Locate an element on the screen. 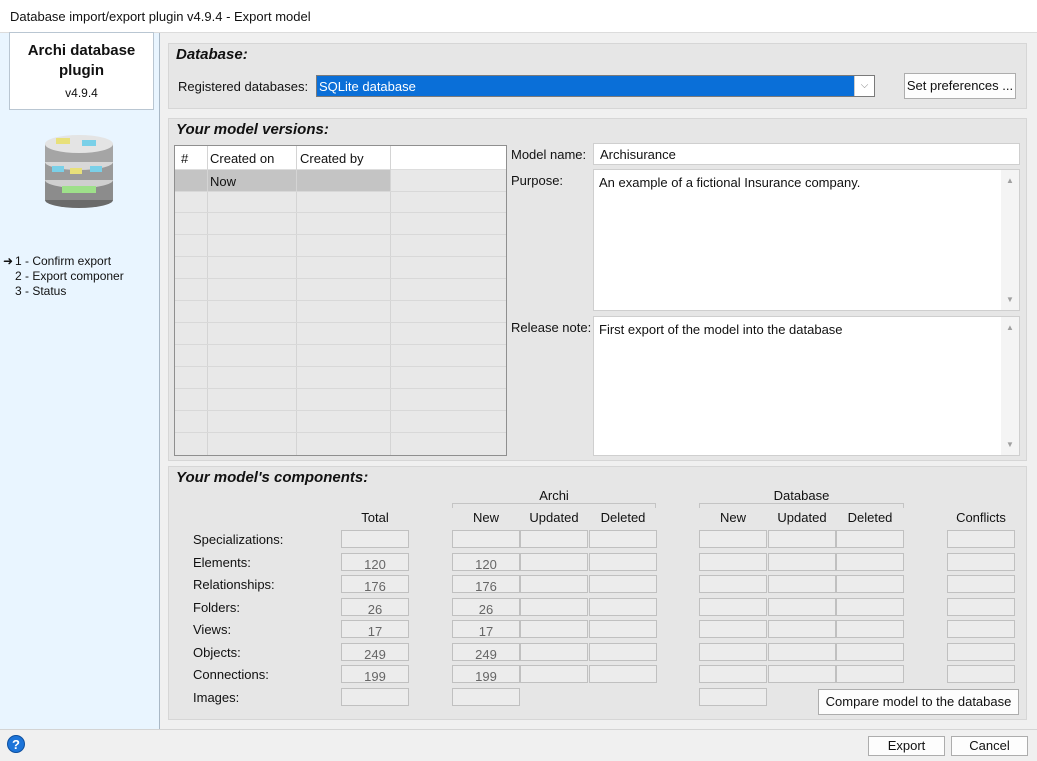  column-header-created-by: Created by is located at coordinates (332, 158).